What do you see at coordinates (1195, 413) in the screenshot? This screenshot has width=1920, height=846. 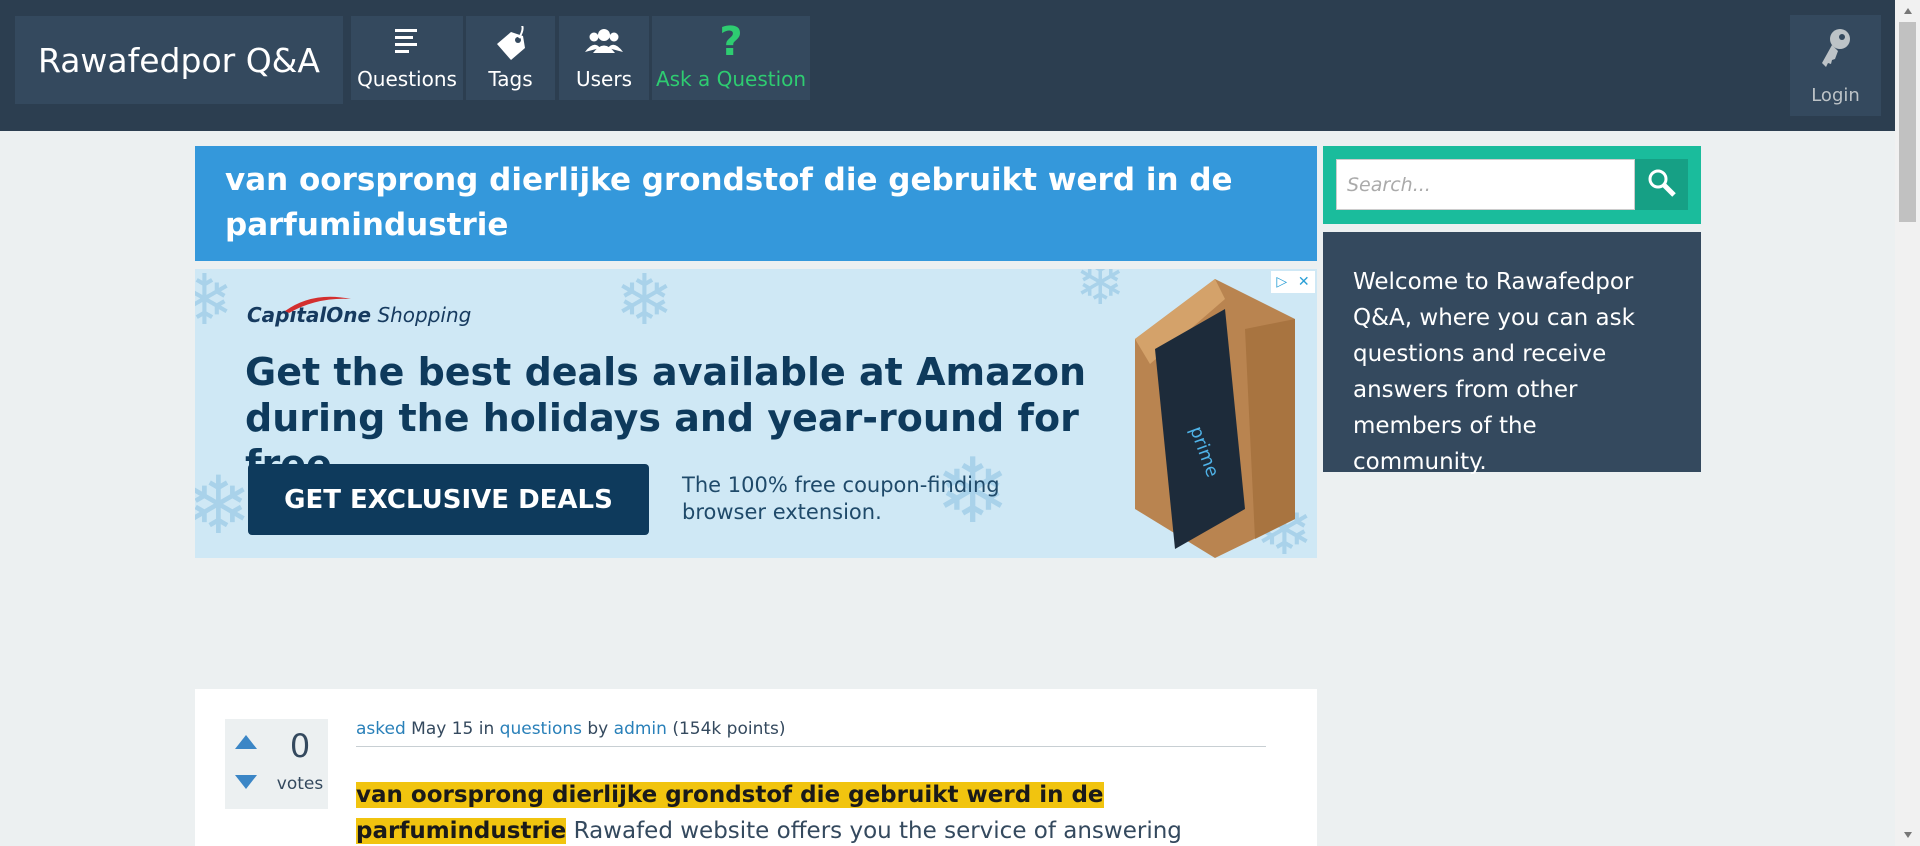 I see `amazon-box-image: prime` at bounding box center [1195, 413].